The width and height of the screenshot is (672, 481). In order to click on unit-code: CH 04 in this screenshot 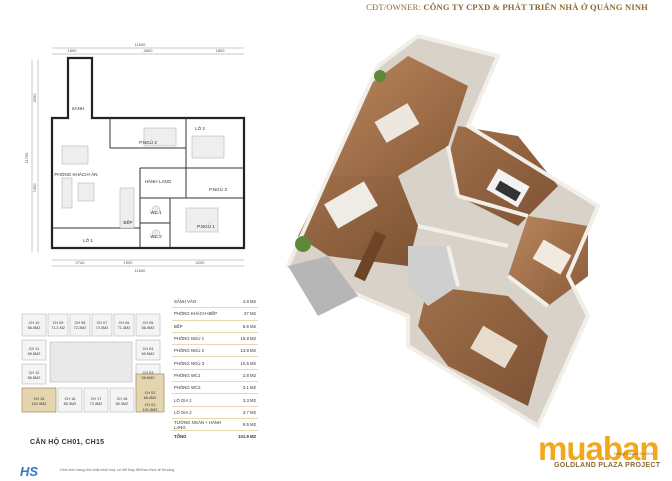, I will do `click(148, 349)`.